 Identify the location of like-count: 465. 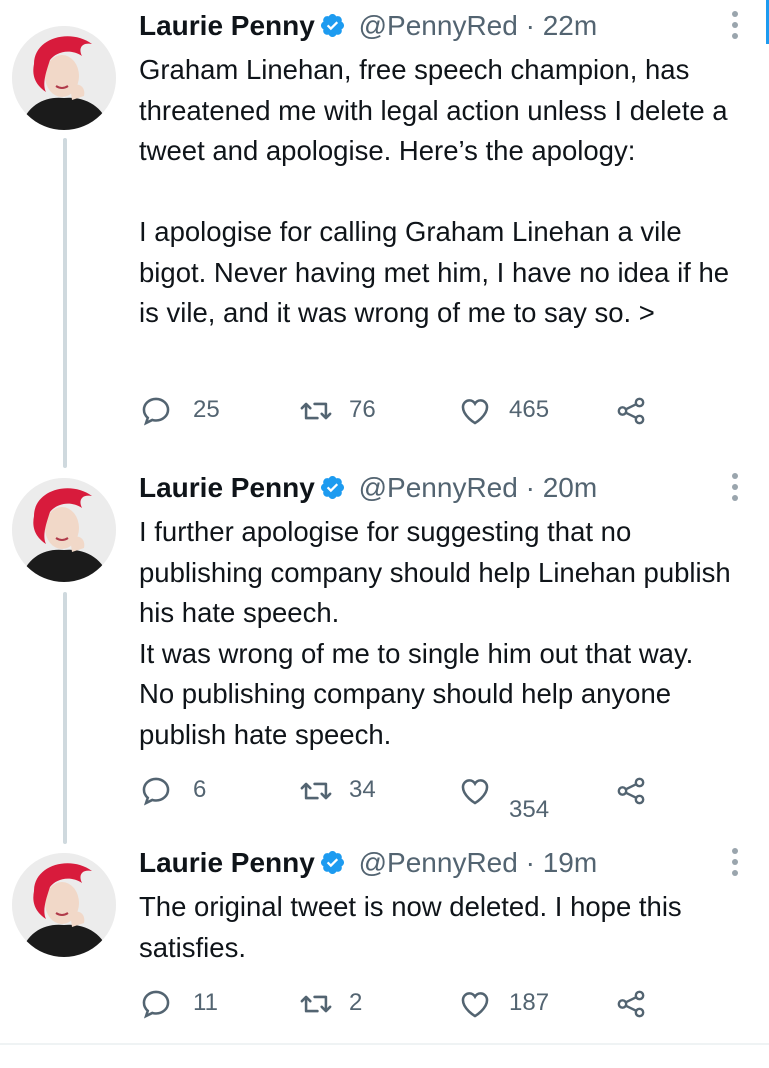
(529, 409).